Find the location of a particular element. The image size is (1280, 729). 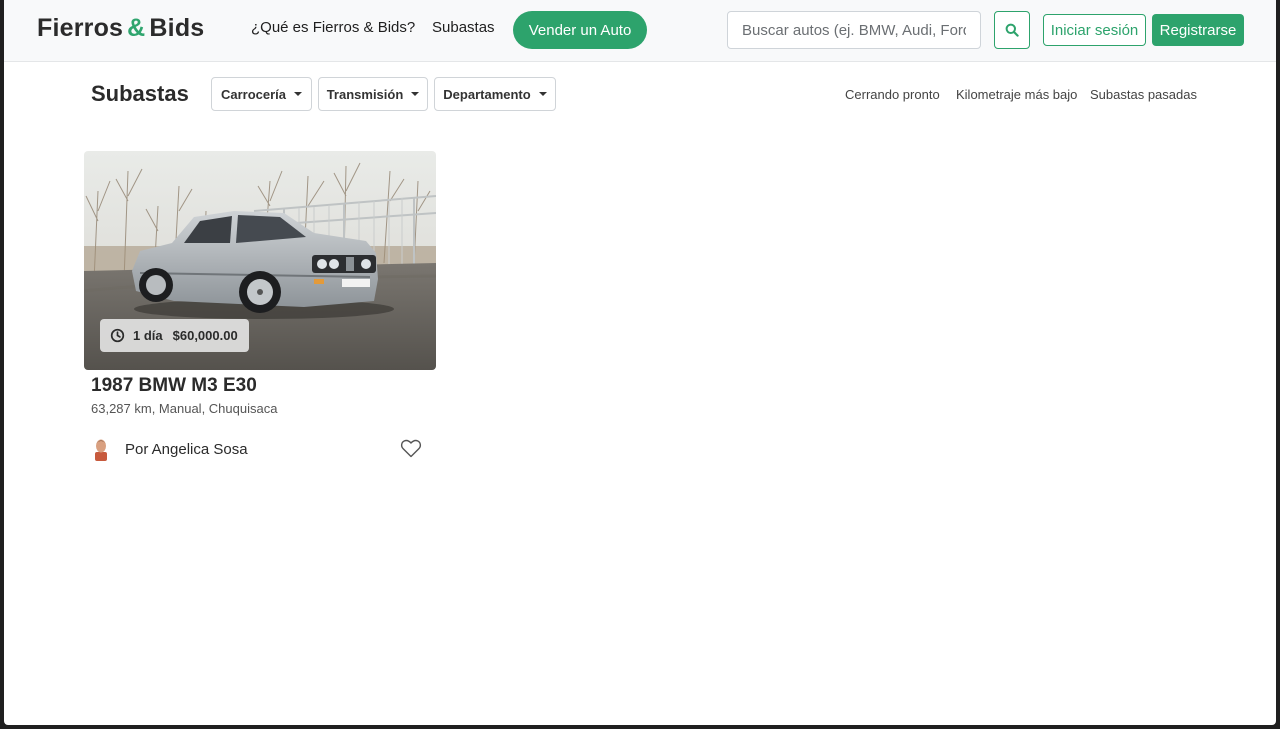

filter-label: Carrocería is located at coordinates (253, 94).